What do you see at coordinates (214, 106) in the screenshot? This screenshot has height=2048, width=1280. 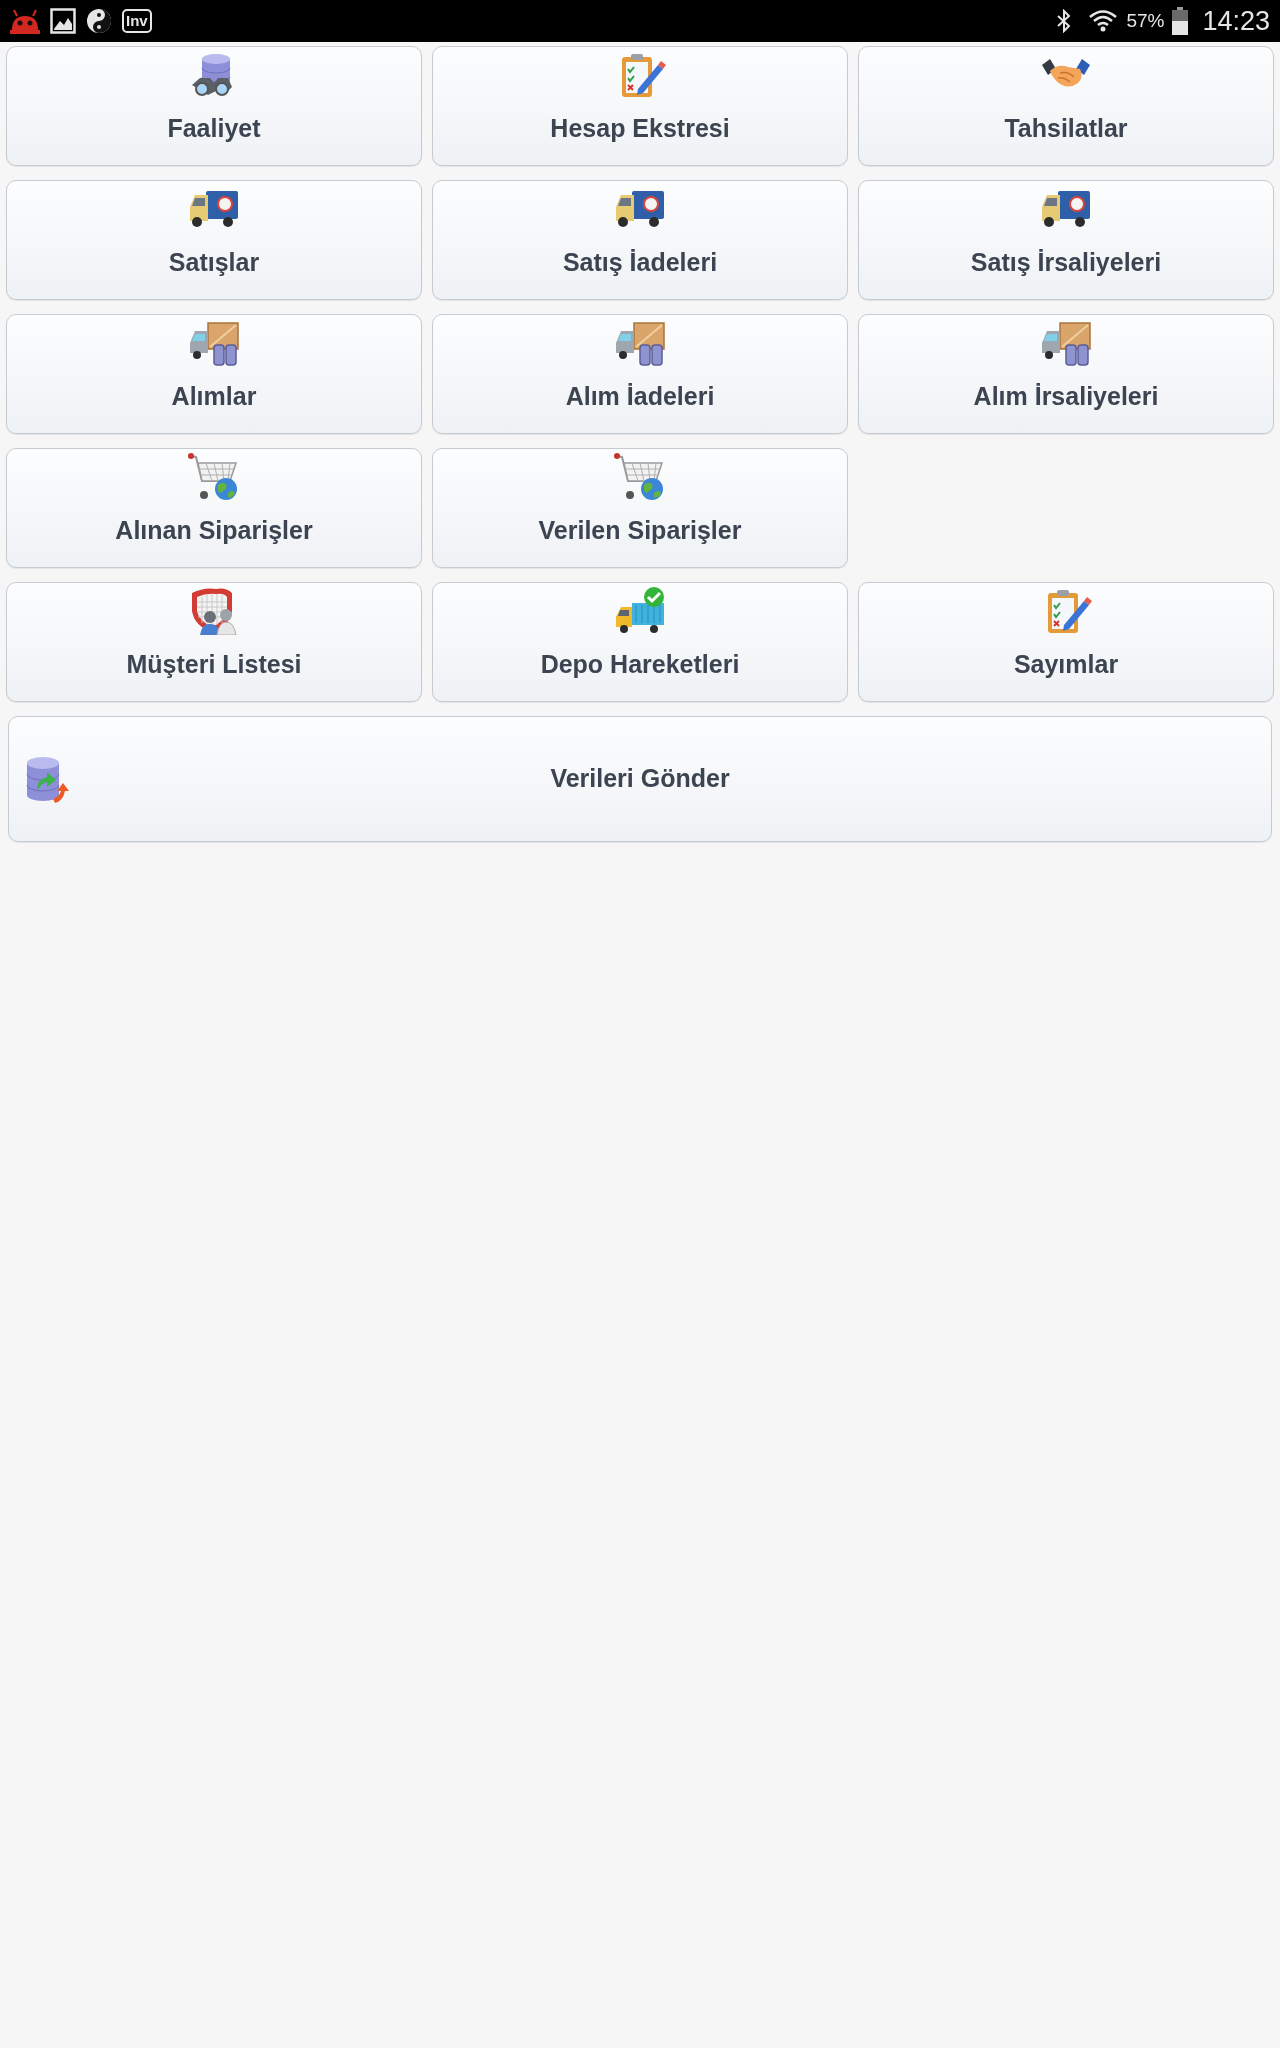 I see `menu-button: Faaliyet` at bounding box center [214, 106].